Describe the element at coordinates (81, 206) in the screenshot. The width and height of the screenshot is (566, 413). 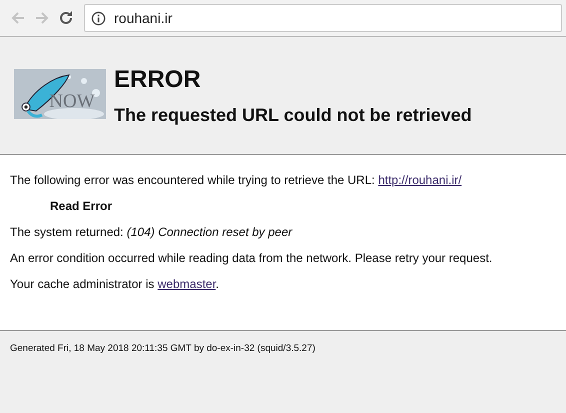
I see `error-heading: Read Error` at that location.